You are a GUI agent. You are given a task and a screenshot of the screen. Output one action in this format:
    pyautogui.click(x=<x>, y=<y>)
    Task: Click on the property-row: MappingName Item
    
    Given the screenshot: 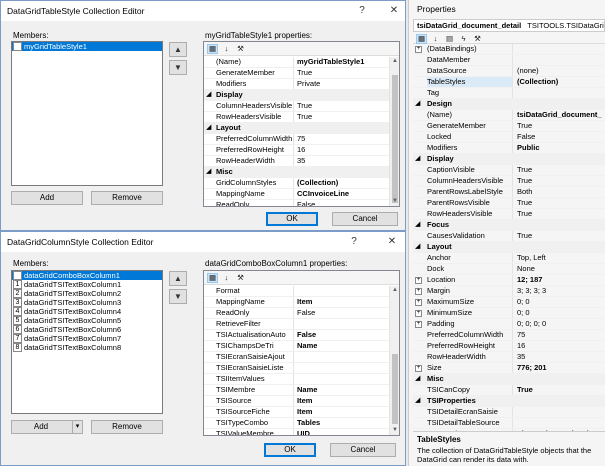 What is the action you would take?
    pyautogui.click(x=296, y=302)
    